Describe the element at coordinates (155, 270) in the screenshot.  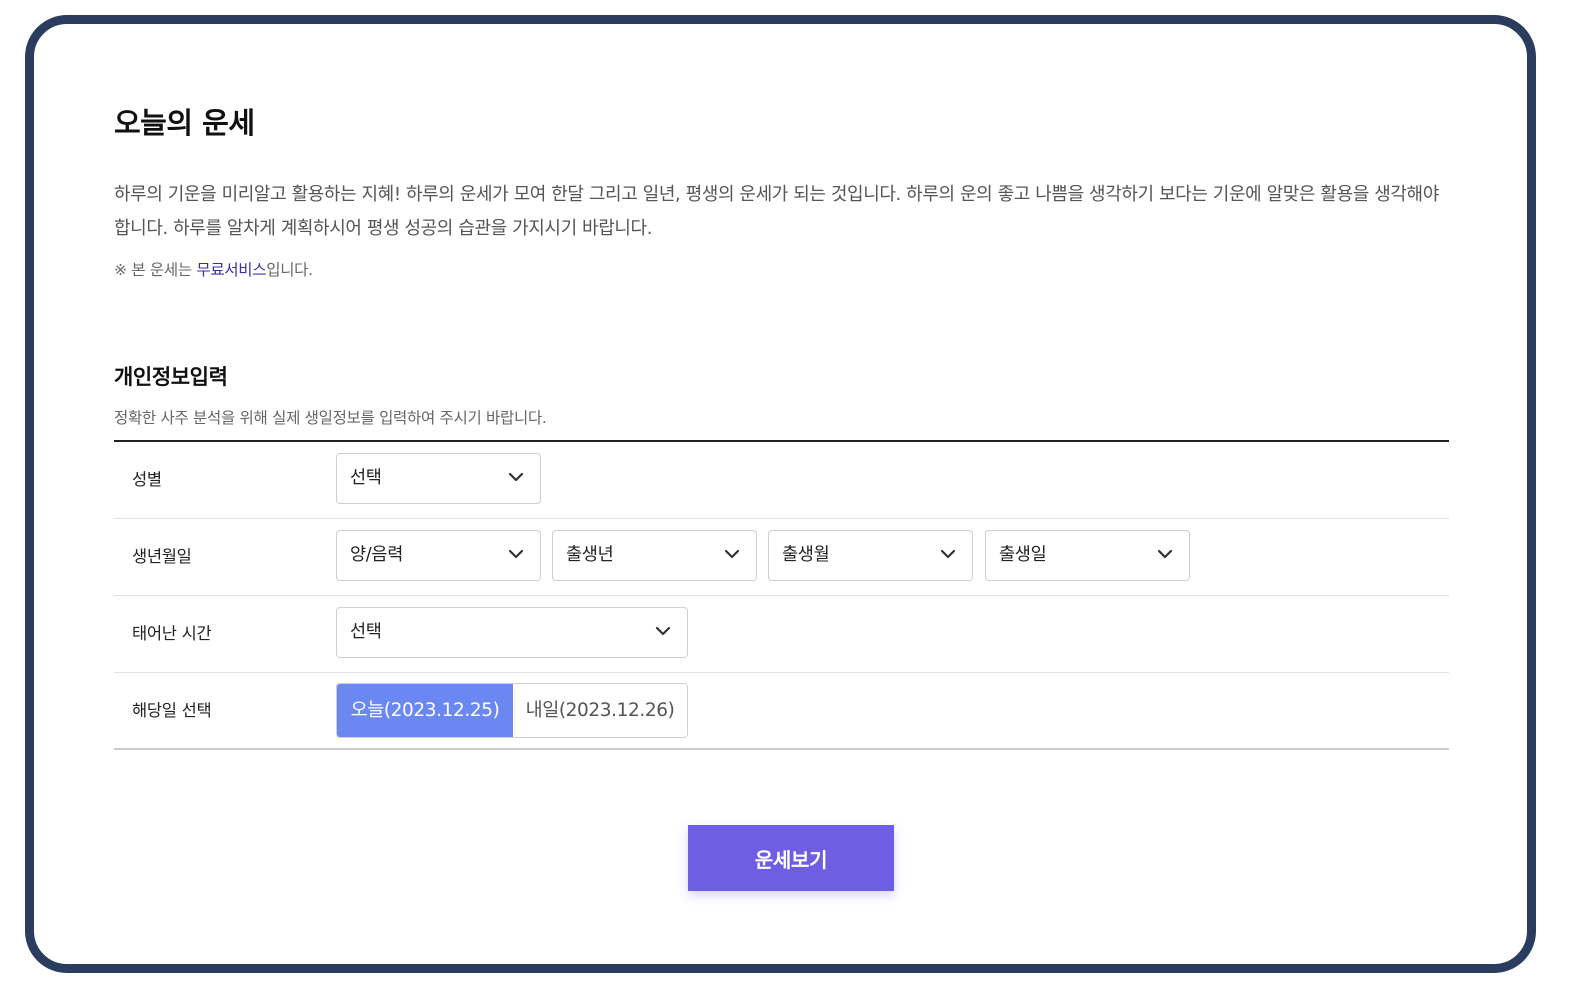
I see `note-prefix: ※ 본 운세는` at that location.